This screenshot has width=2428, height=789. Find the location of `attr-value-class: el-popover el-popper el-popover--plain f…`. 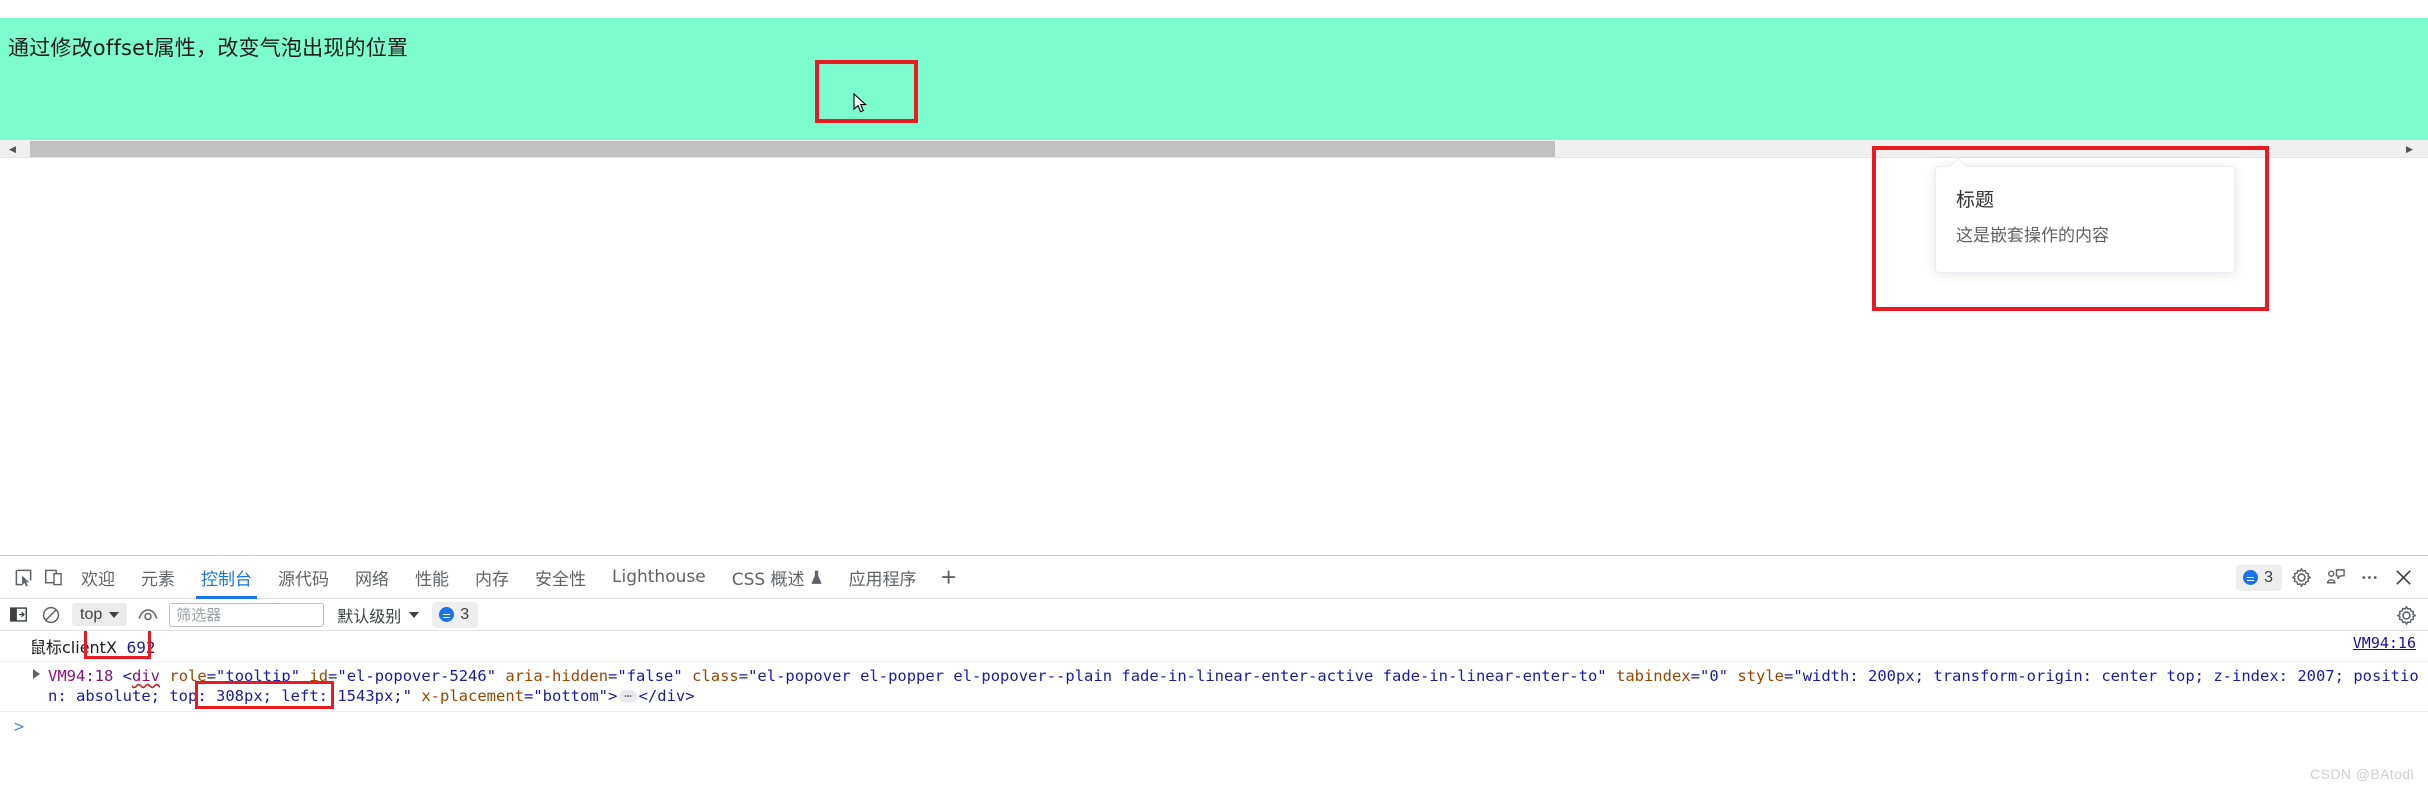

attr-value-class: el-popover el-popper el-popover--plain f… is located at coordinates (1177, 676).